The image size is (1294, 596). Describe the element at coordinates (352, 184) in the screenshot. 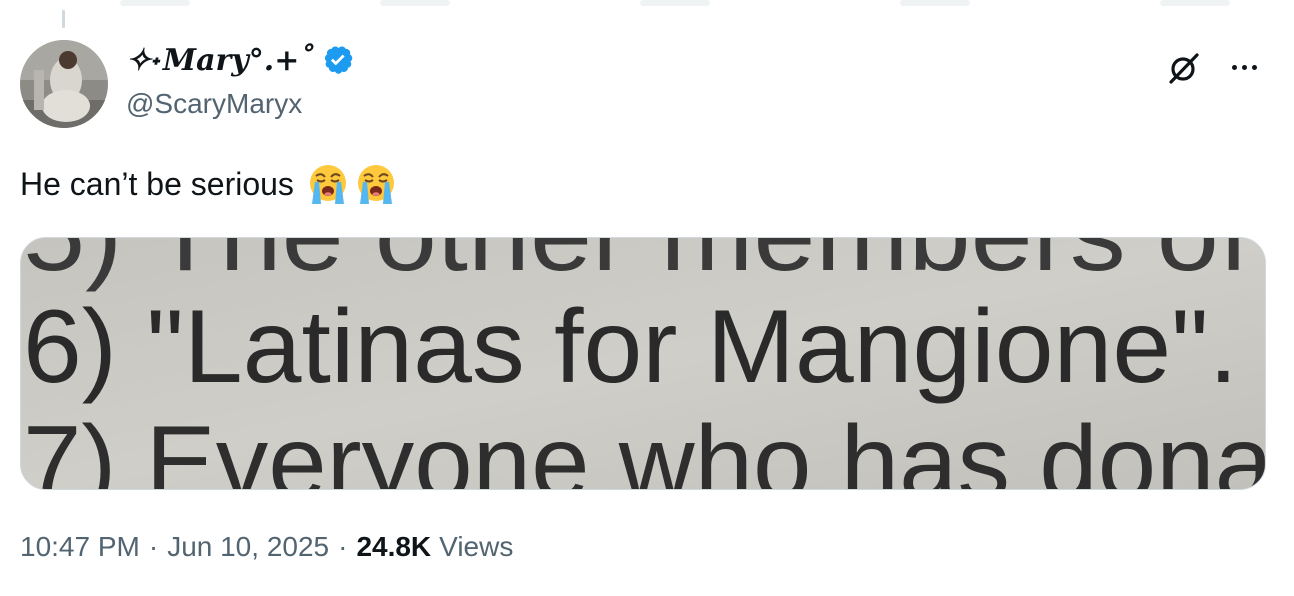

I see `tweet-emojis` at that location.